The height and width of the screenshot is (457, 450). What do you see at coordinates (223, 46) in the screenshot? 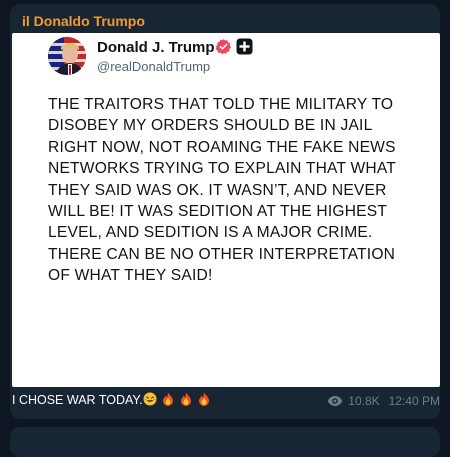
I see `verified-badge-icon` at bounding box center [223, 46].